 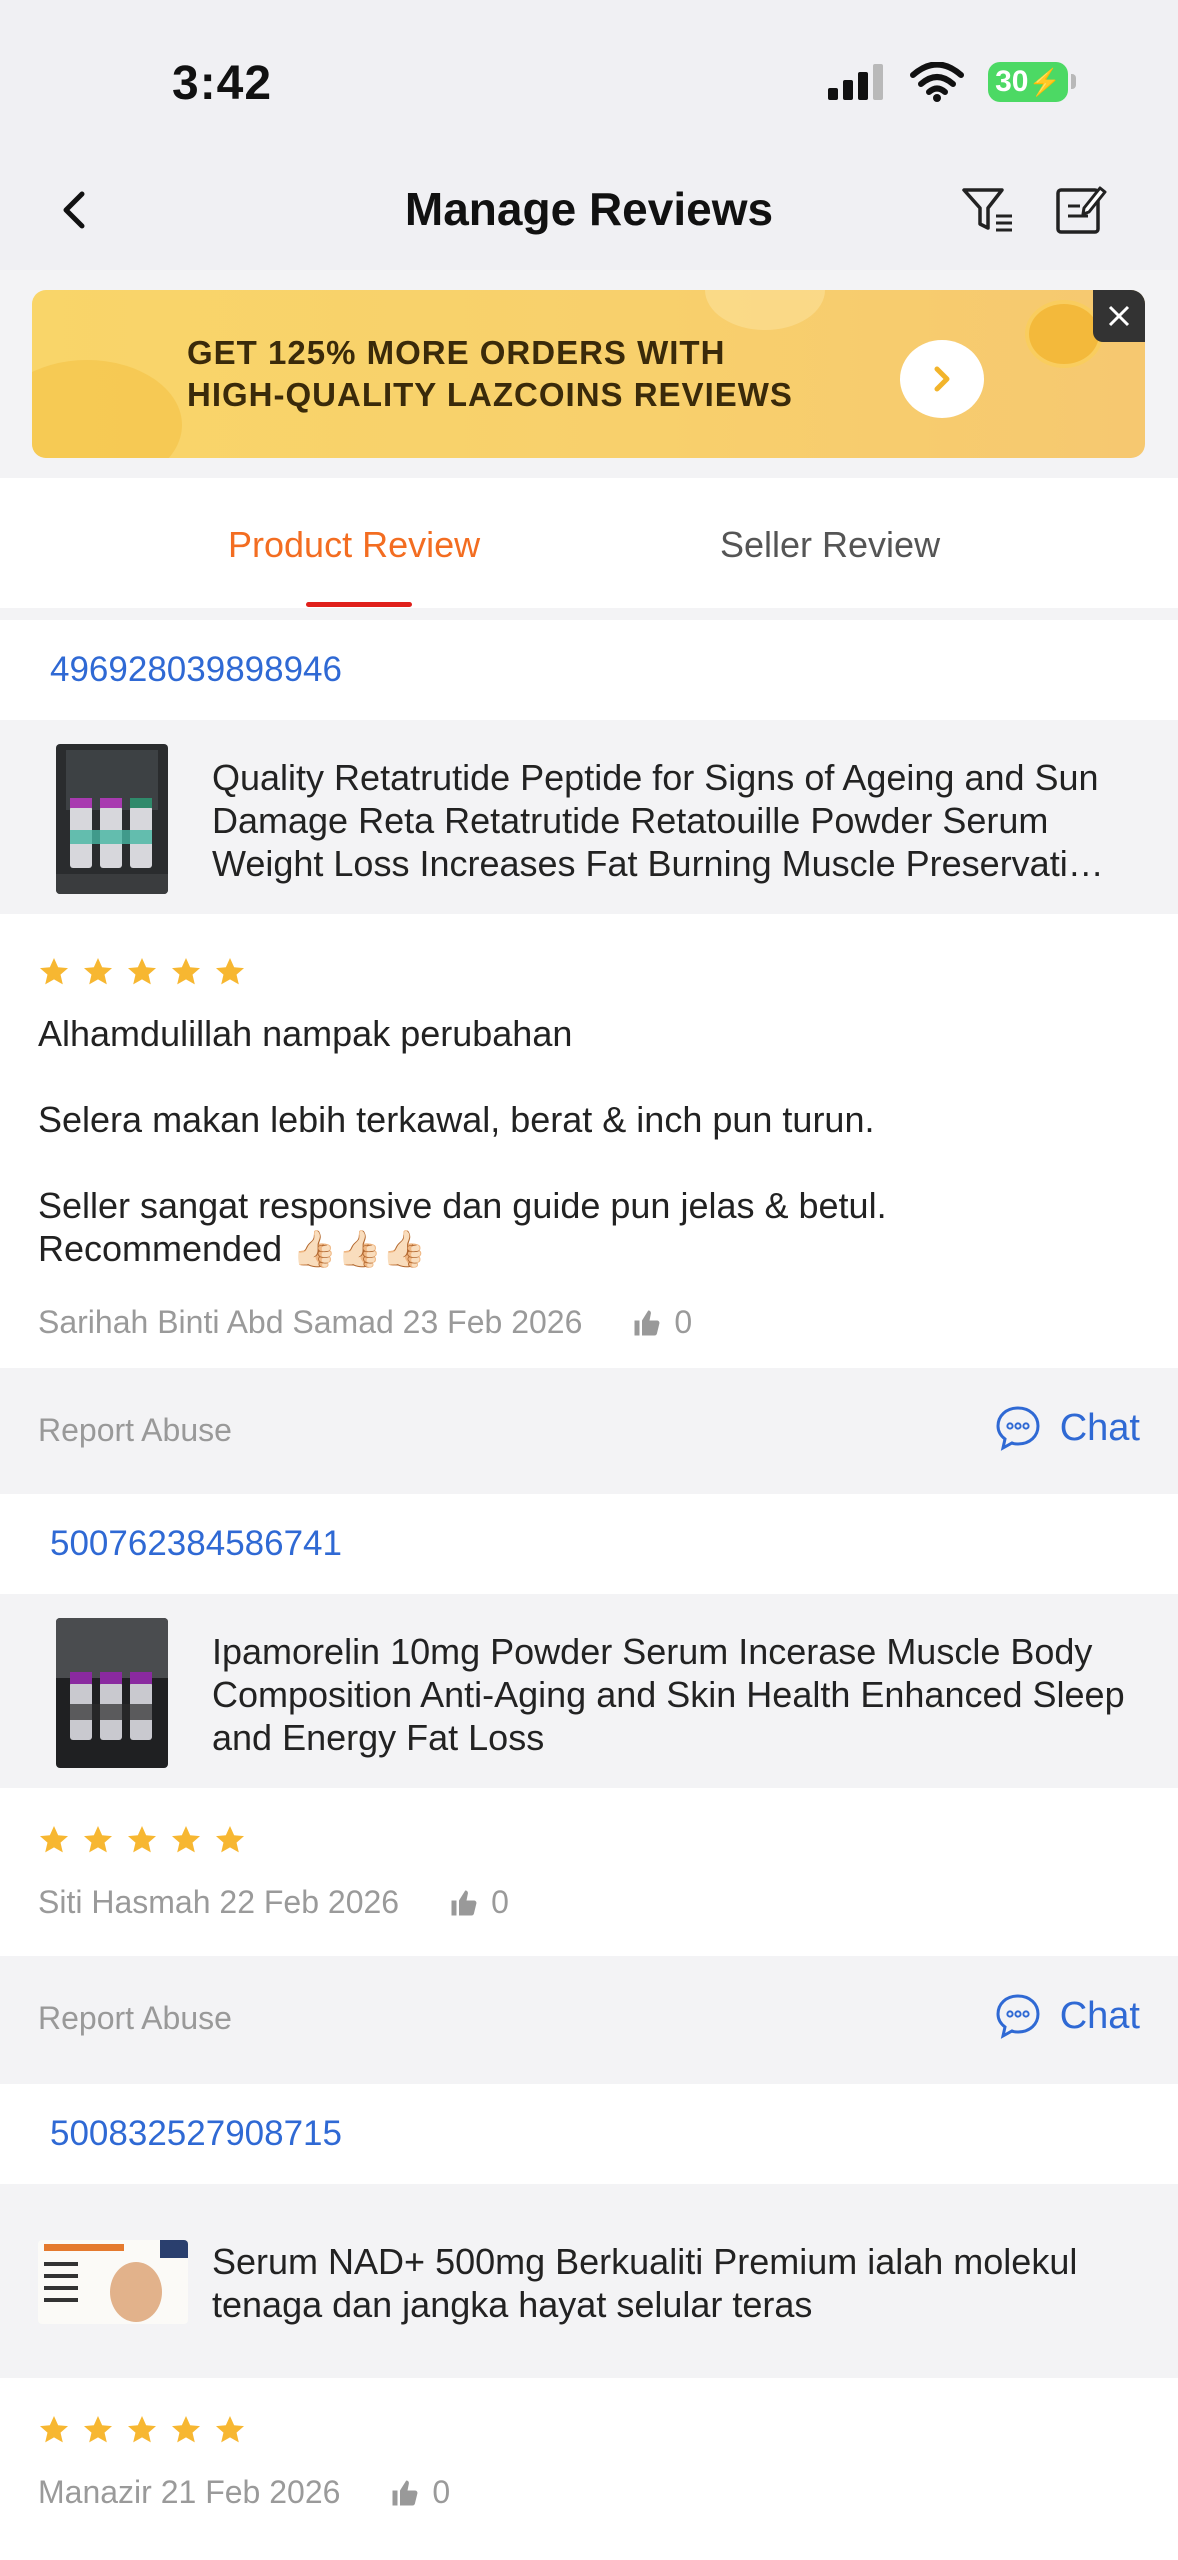 What do you see at coordinates (490, 394) in the screenshot?
I see `promo-line-2: HIGH-QUALITY LAZCOINS REVIEWS` at bounding box center [490, 394].